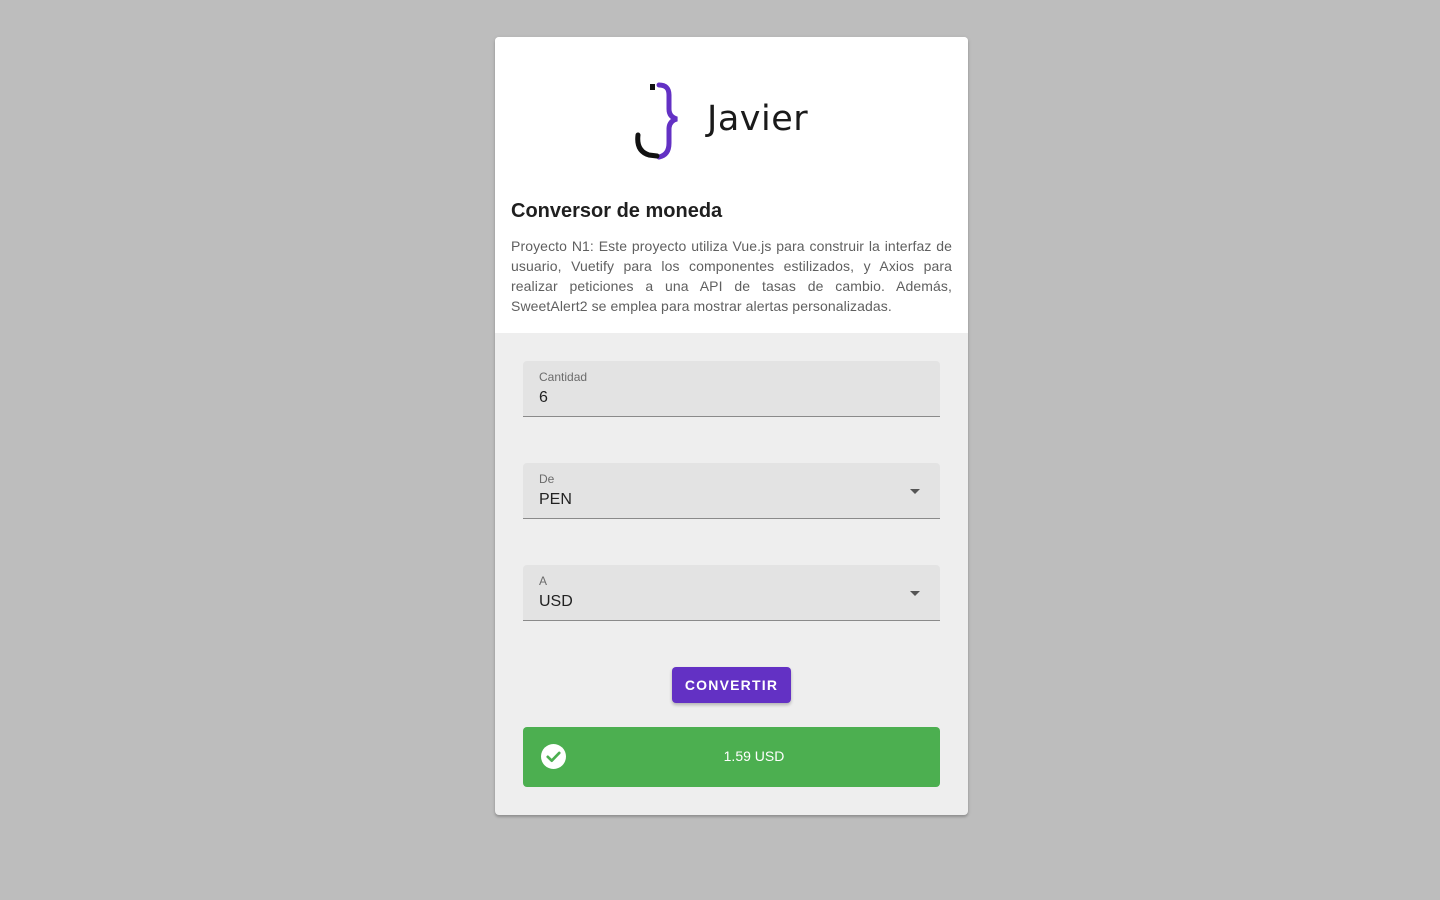 This screenshot has width=1440, height=900. I want to click on convert-button: CONVERTIR, so click(731, 685).